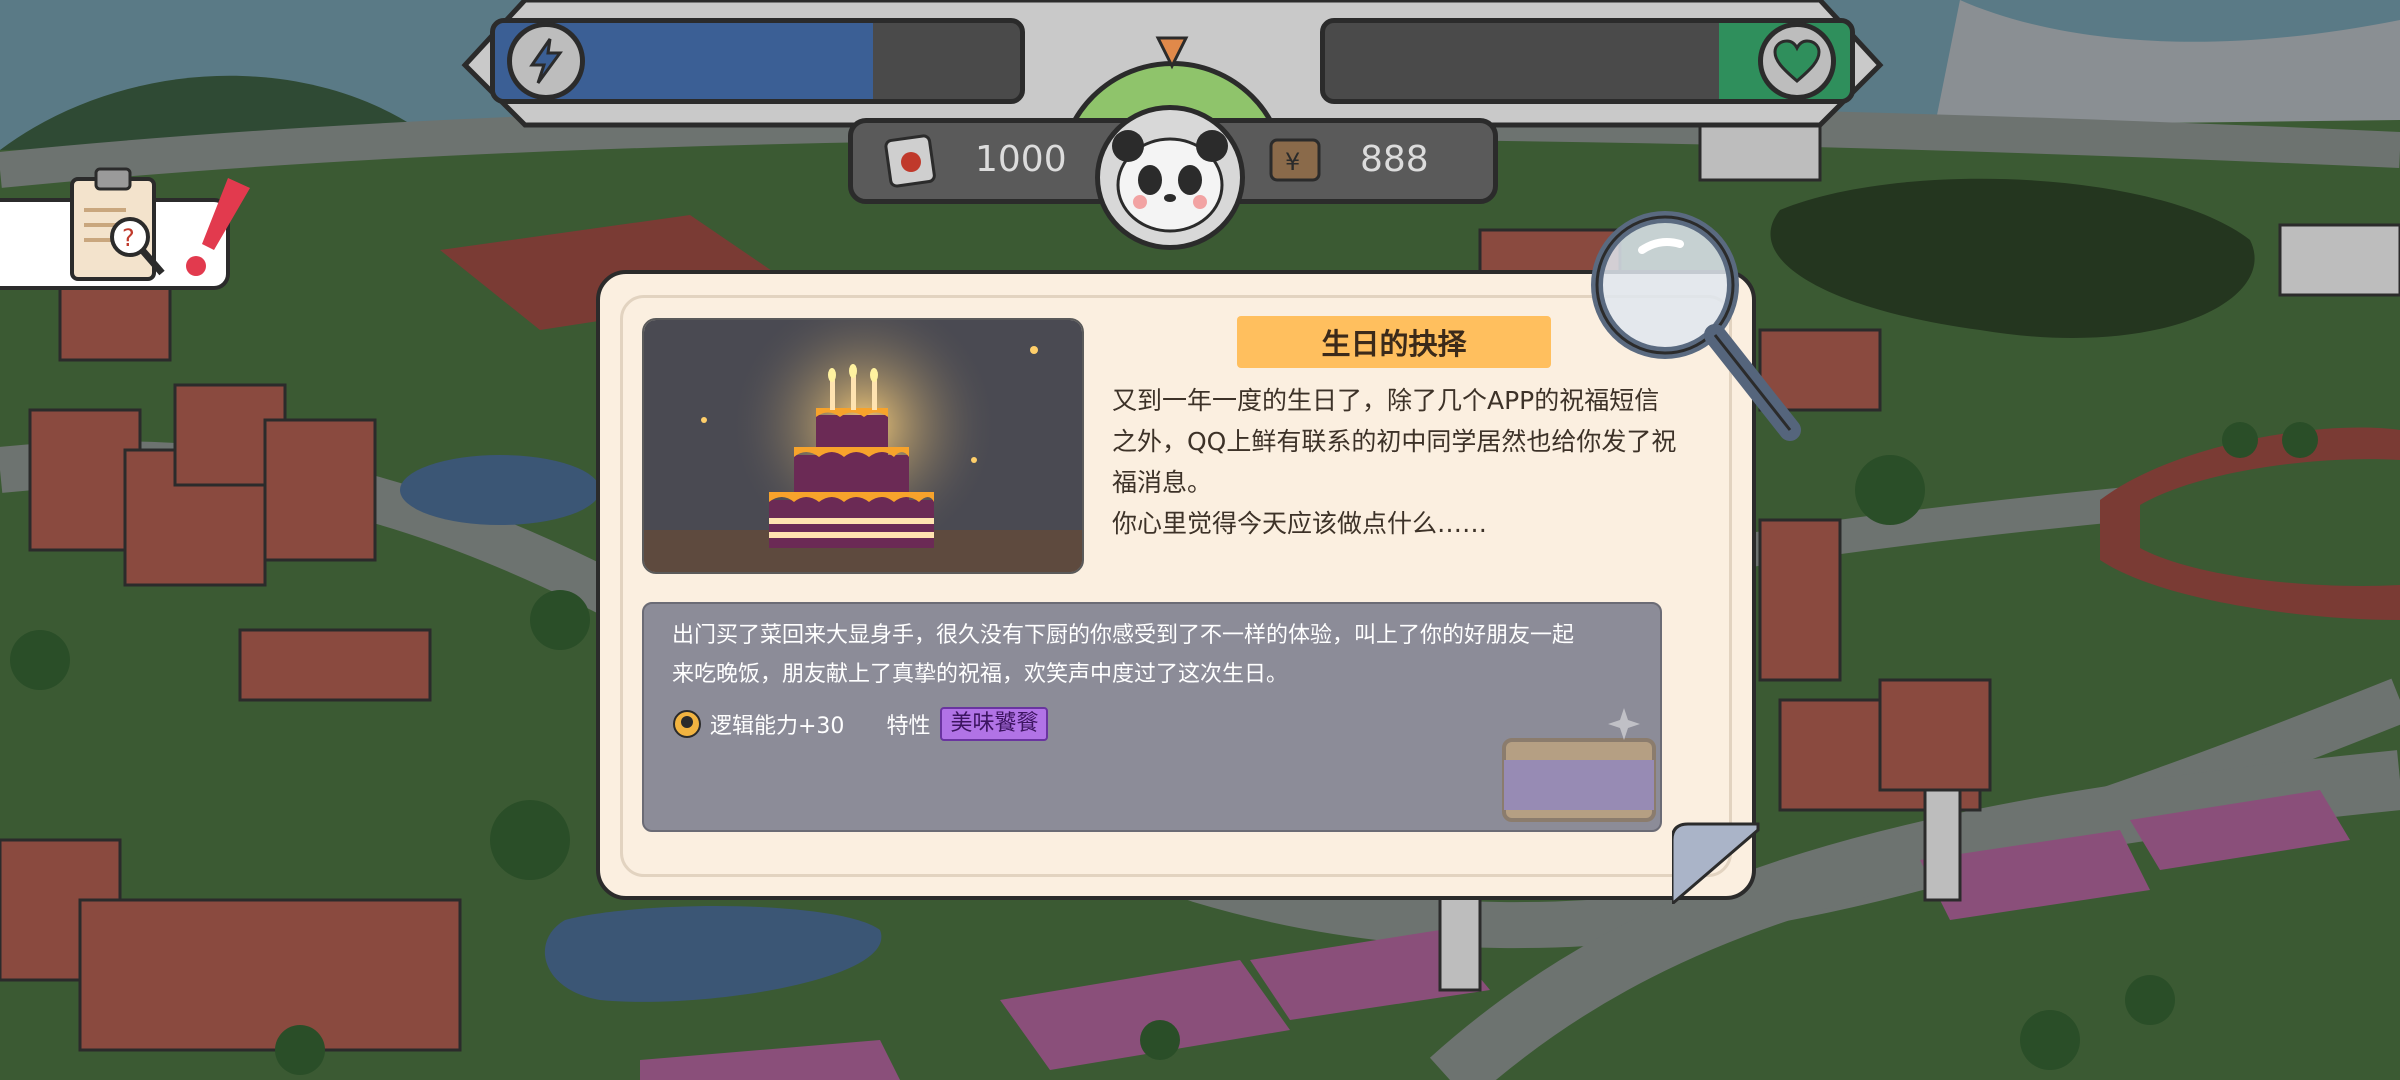 The image size is (2400, 1080). Describe the element at coordinates (1716, 862) in the screenshot. I see `page-curl-corner` at that location.